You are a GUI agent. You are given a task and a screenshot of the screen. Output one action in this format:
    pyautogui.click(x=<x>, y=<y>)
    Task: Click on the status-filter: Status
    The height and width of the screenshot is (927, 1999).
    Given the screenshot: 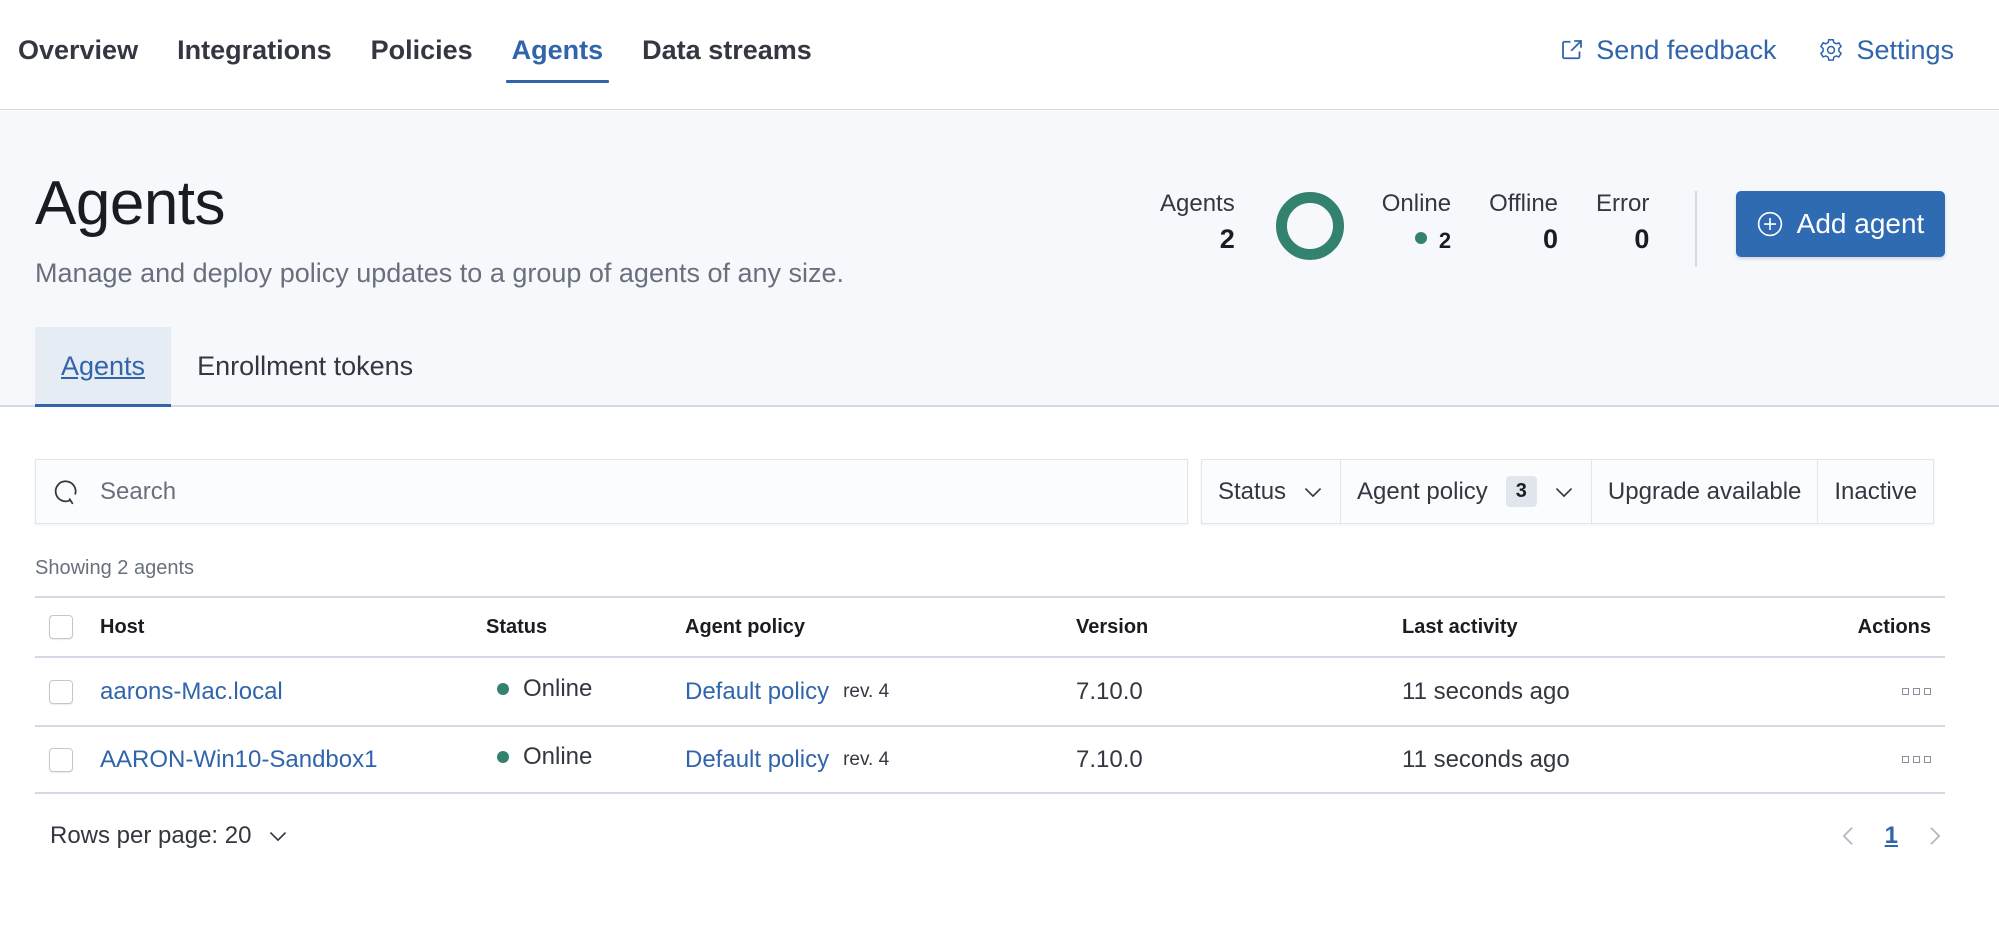 What is the action you would take?
    pyautogui.click(x=1272, y=491)
    